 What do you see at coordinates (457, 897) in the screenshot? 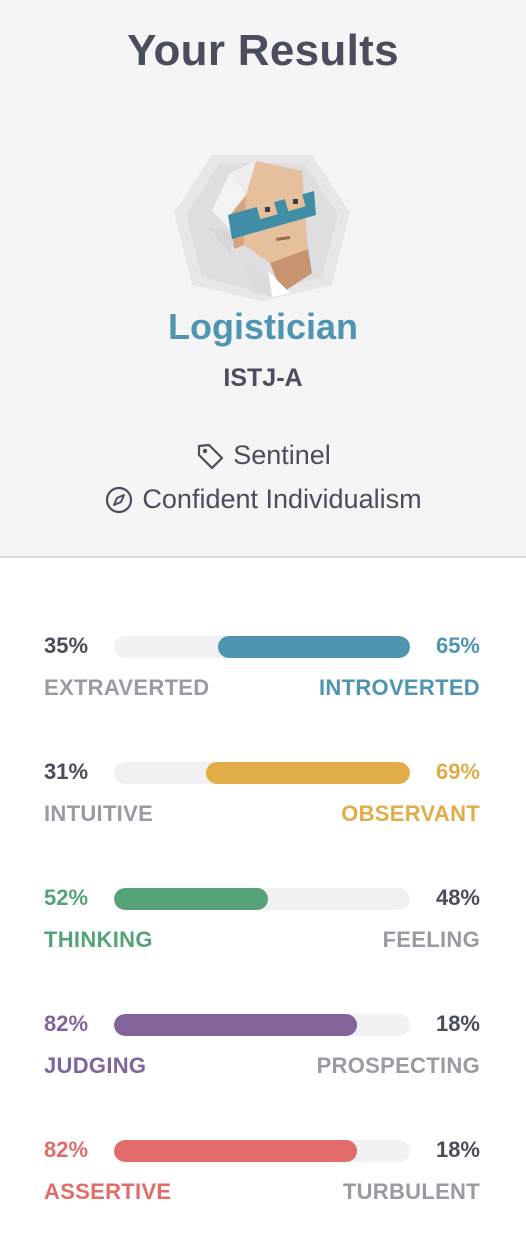
I see `trait-right-percent: 48%` at bounding box center [457, 897].